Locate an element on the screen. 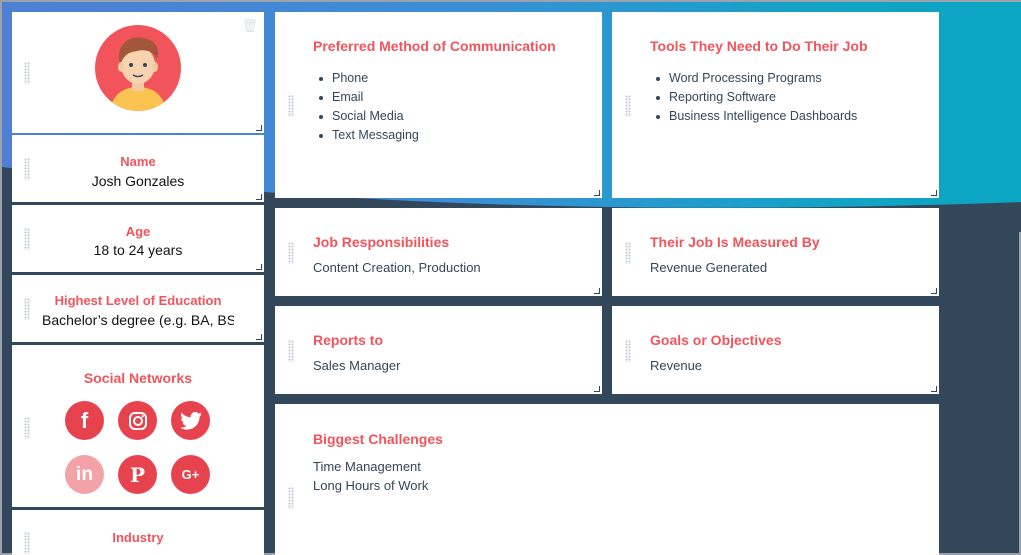 This screenshot has height=555, width=1021. reports-to-value: Sales Manager is located at coordinates (357, 365).